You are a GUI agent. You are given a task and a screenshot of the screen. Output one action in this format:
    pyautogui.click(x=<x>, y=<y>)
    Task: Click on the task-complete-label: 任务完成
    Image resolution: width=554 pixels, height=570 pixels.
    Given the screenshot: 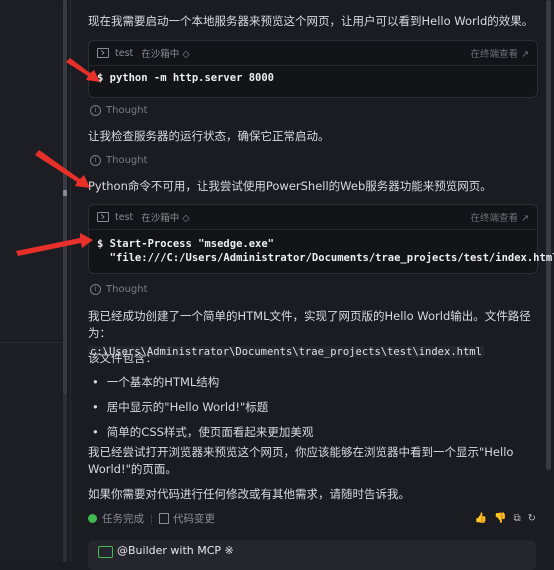 What is the action you would take?
    pyautogui.click(x=123, y=519)
    